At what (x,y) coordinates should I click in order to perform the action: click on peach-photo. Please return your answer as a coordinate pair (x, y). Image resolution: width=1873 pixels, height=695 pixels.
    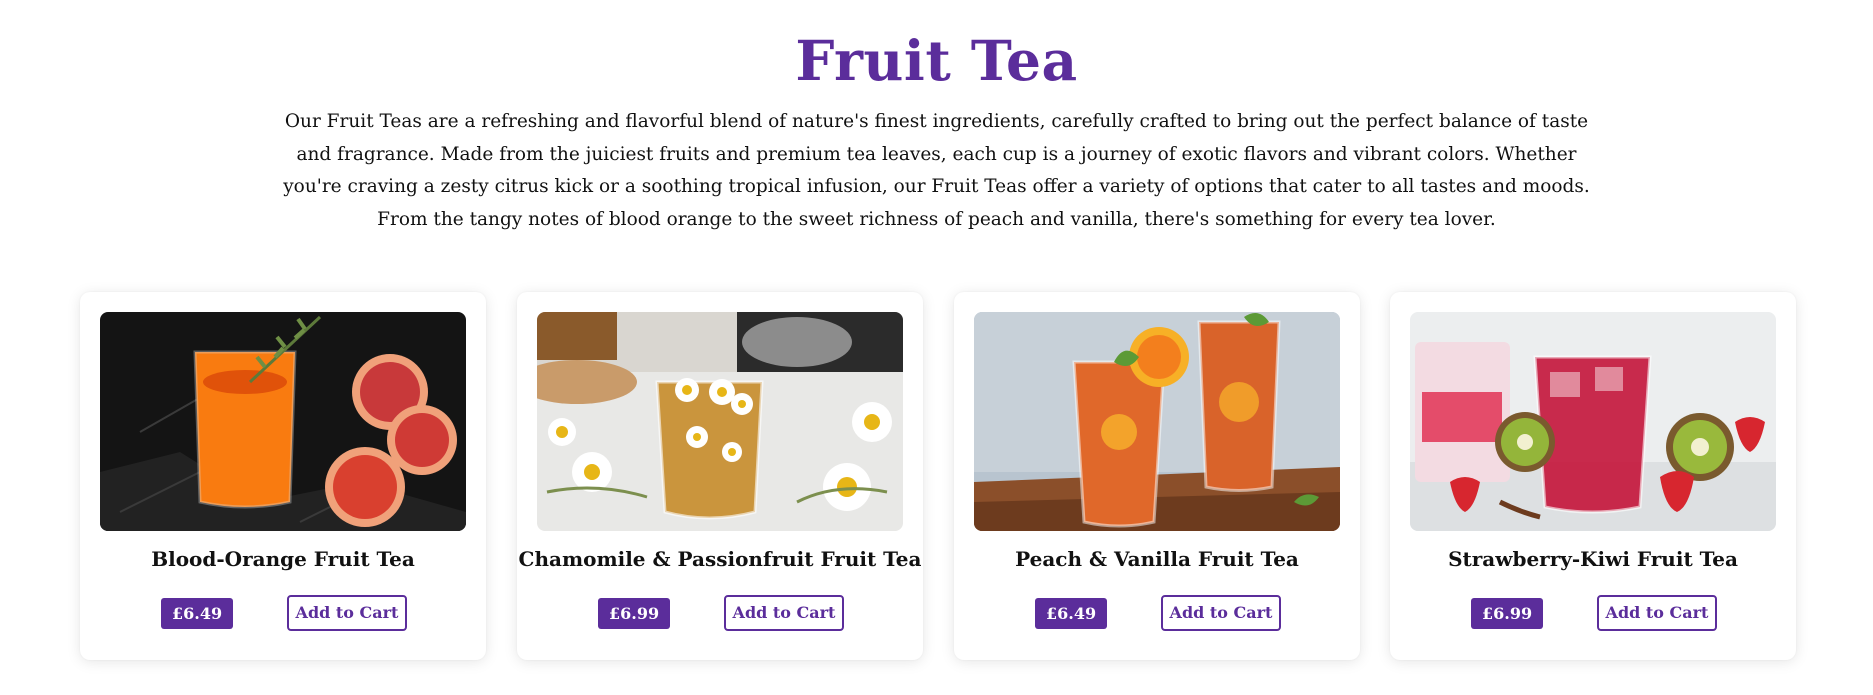
    Looking at the image, I should click on (1157, 421).